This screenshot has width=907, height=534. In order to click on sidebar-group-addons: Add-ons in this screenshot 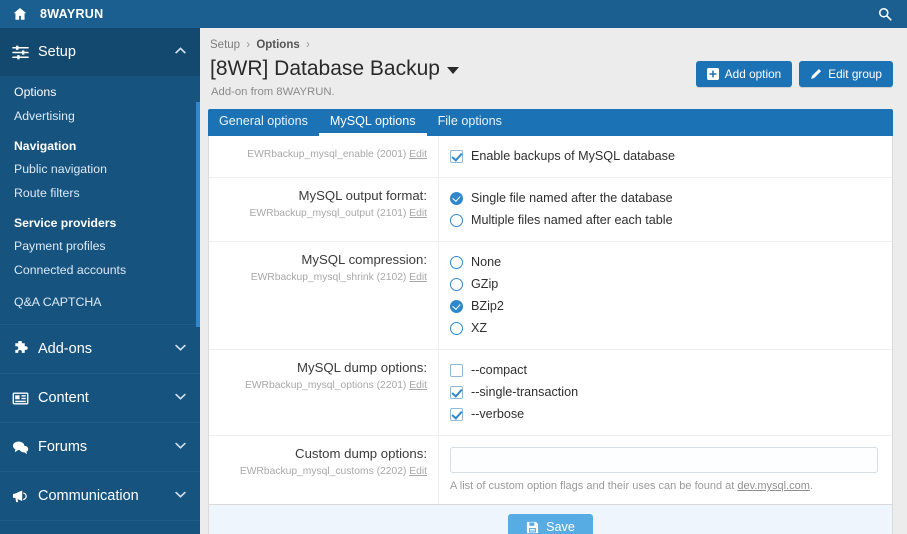, I will do `click(100, 349)`.